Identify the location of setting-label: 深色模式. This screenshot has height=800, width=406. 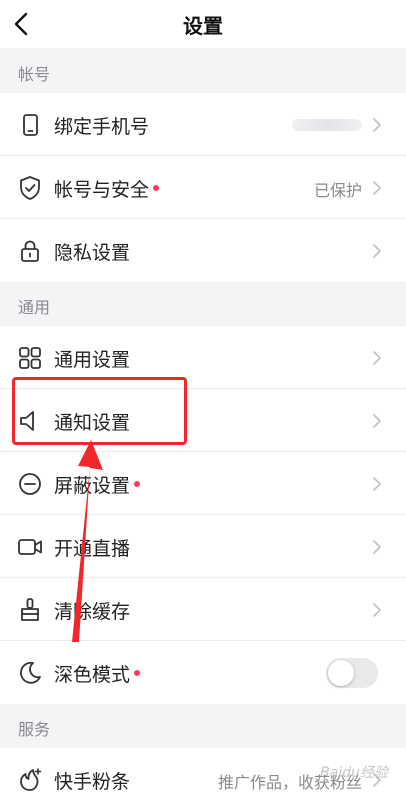
(97, 673).